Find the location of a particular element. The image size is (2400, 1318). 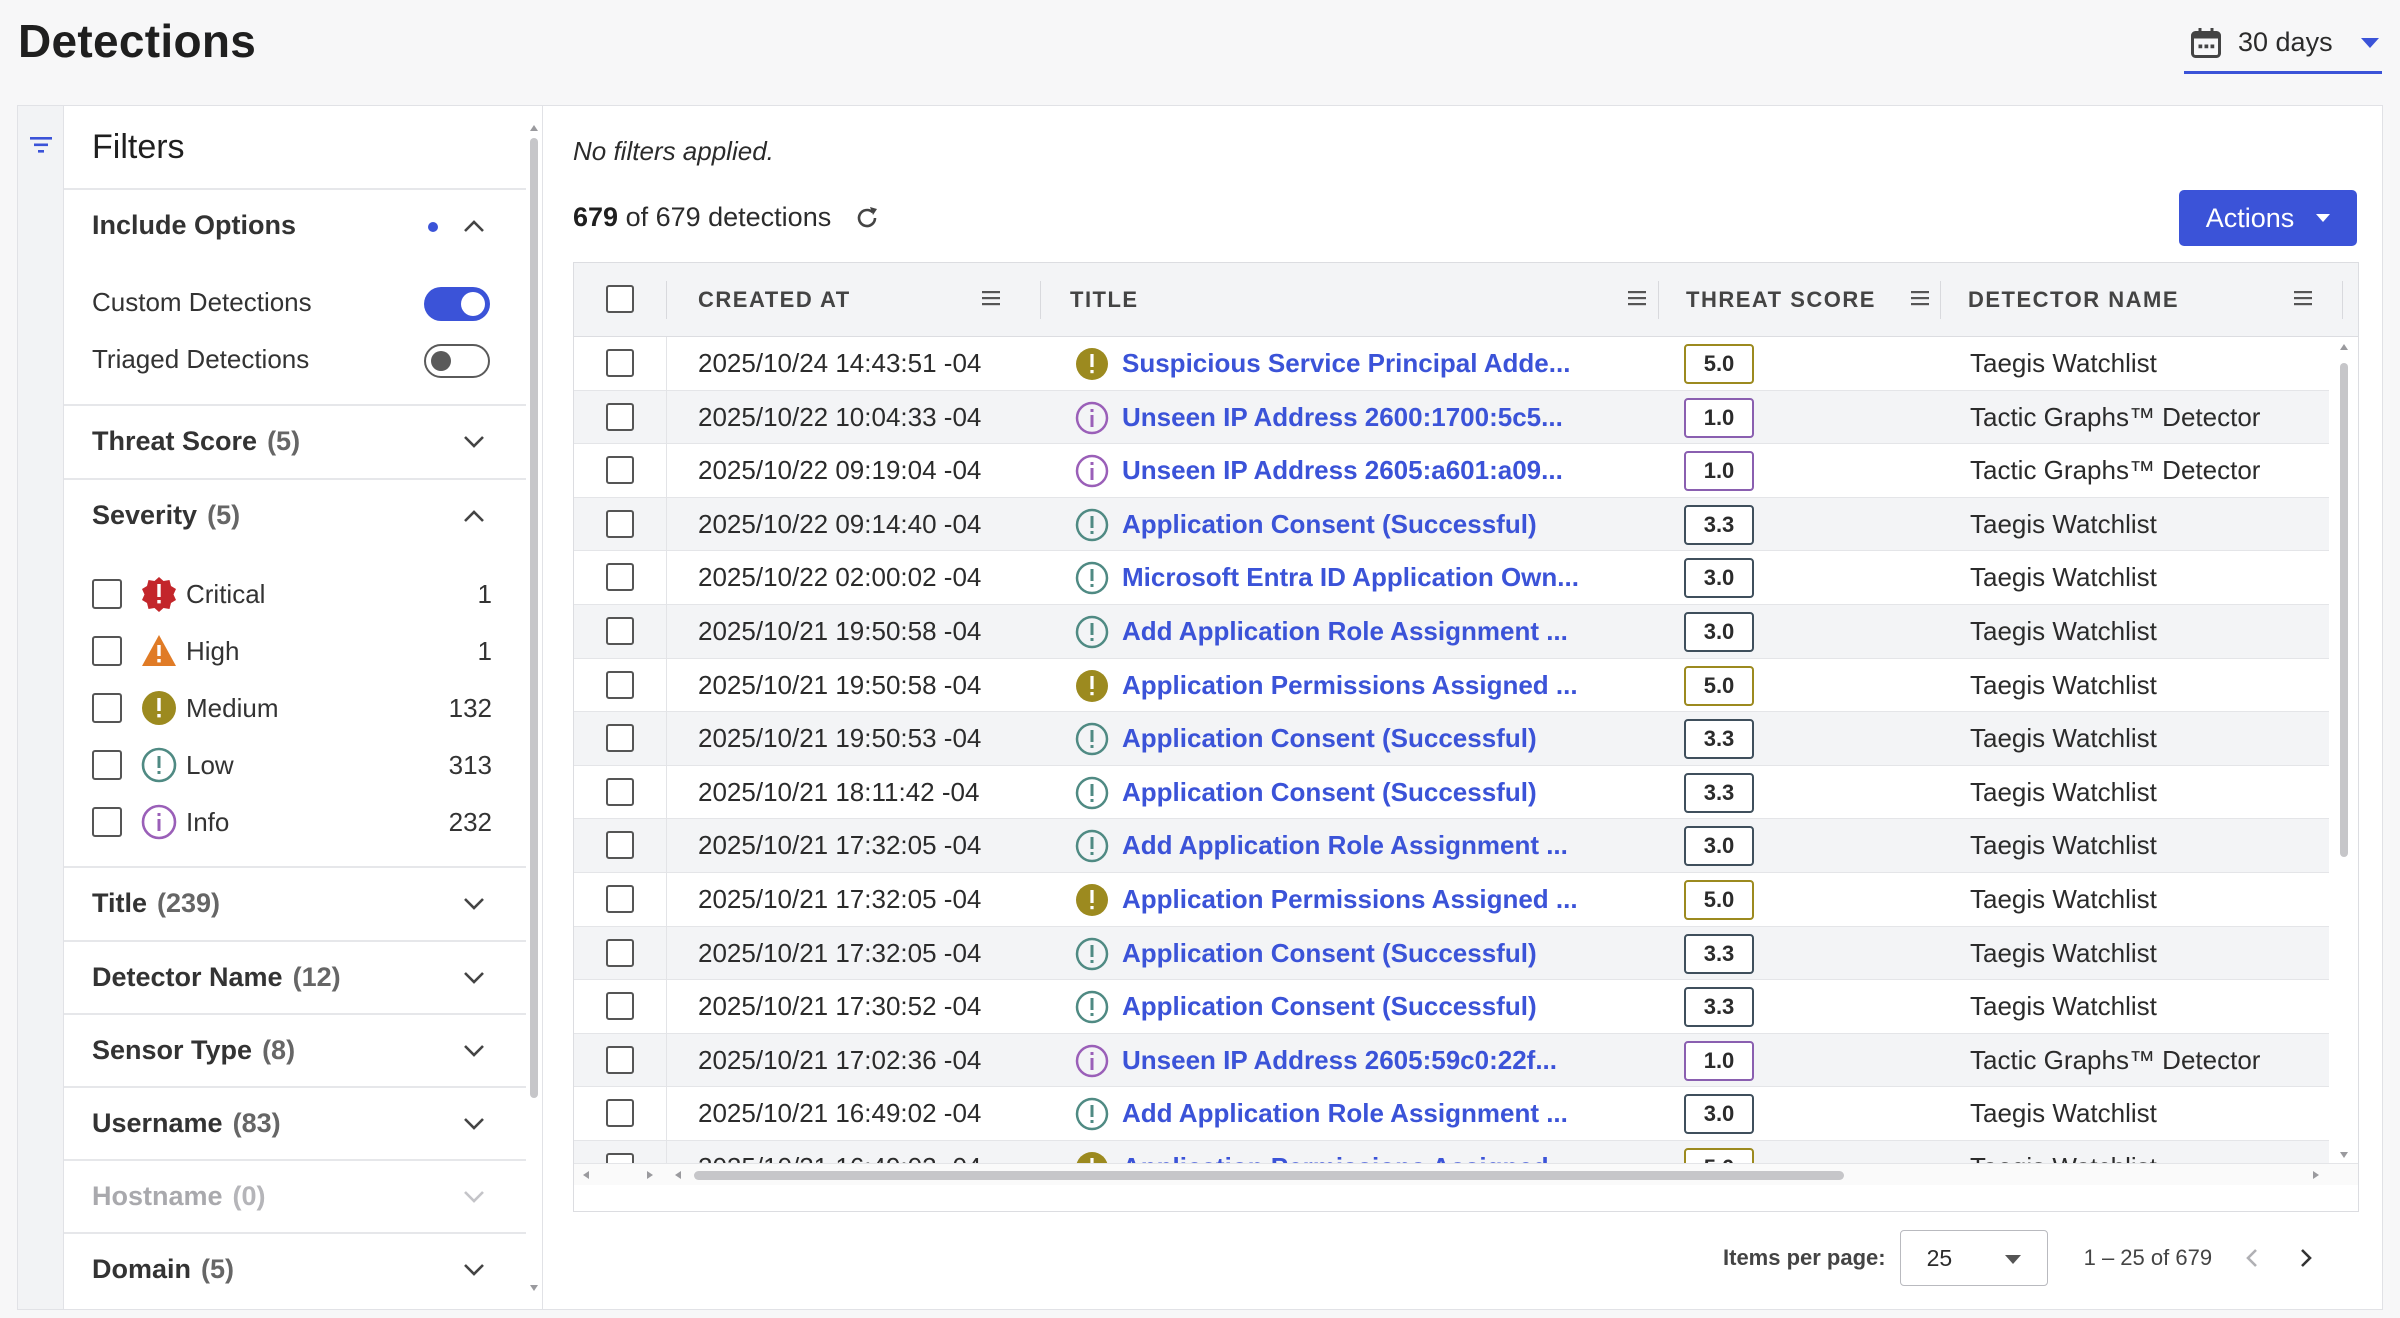

triaged-detections-toggle is located at coordinates (457, 361).